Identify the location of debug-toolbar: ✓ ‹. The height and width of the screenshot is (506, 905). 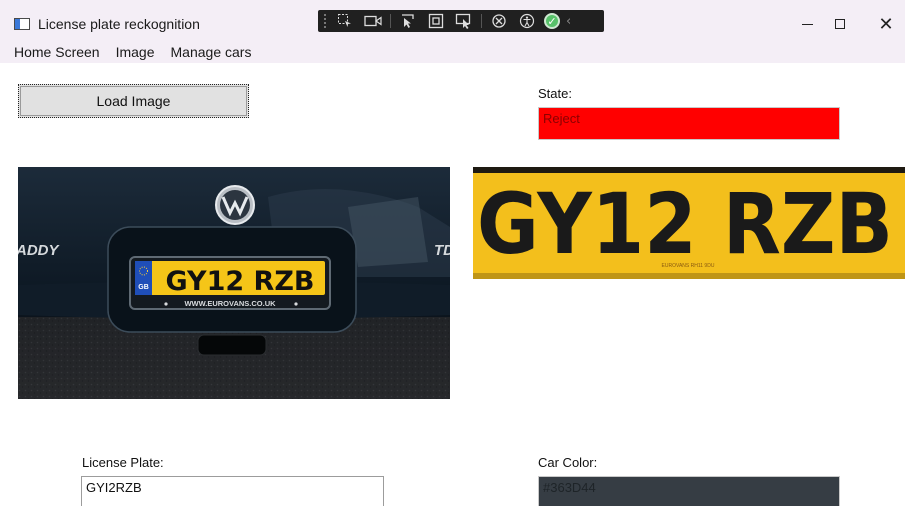
(461, 21).